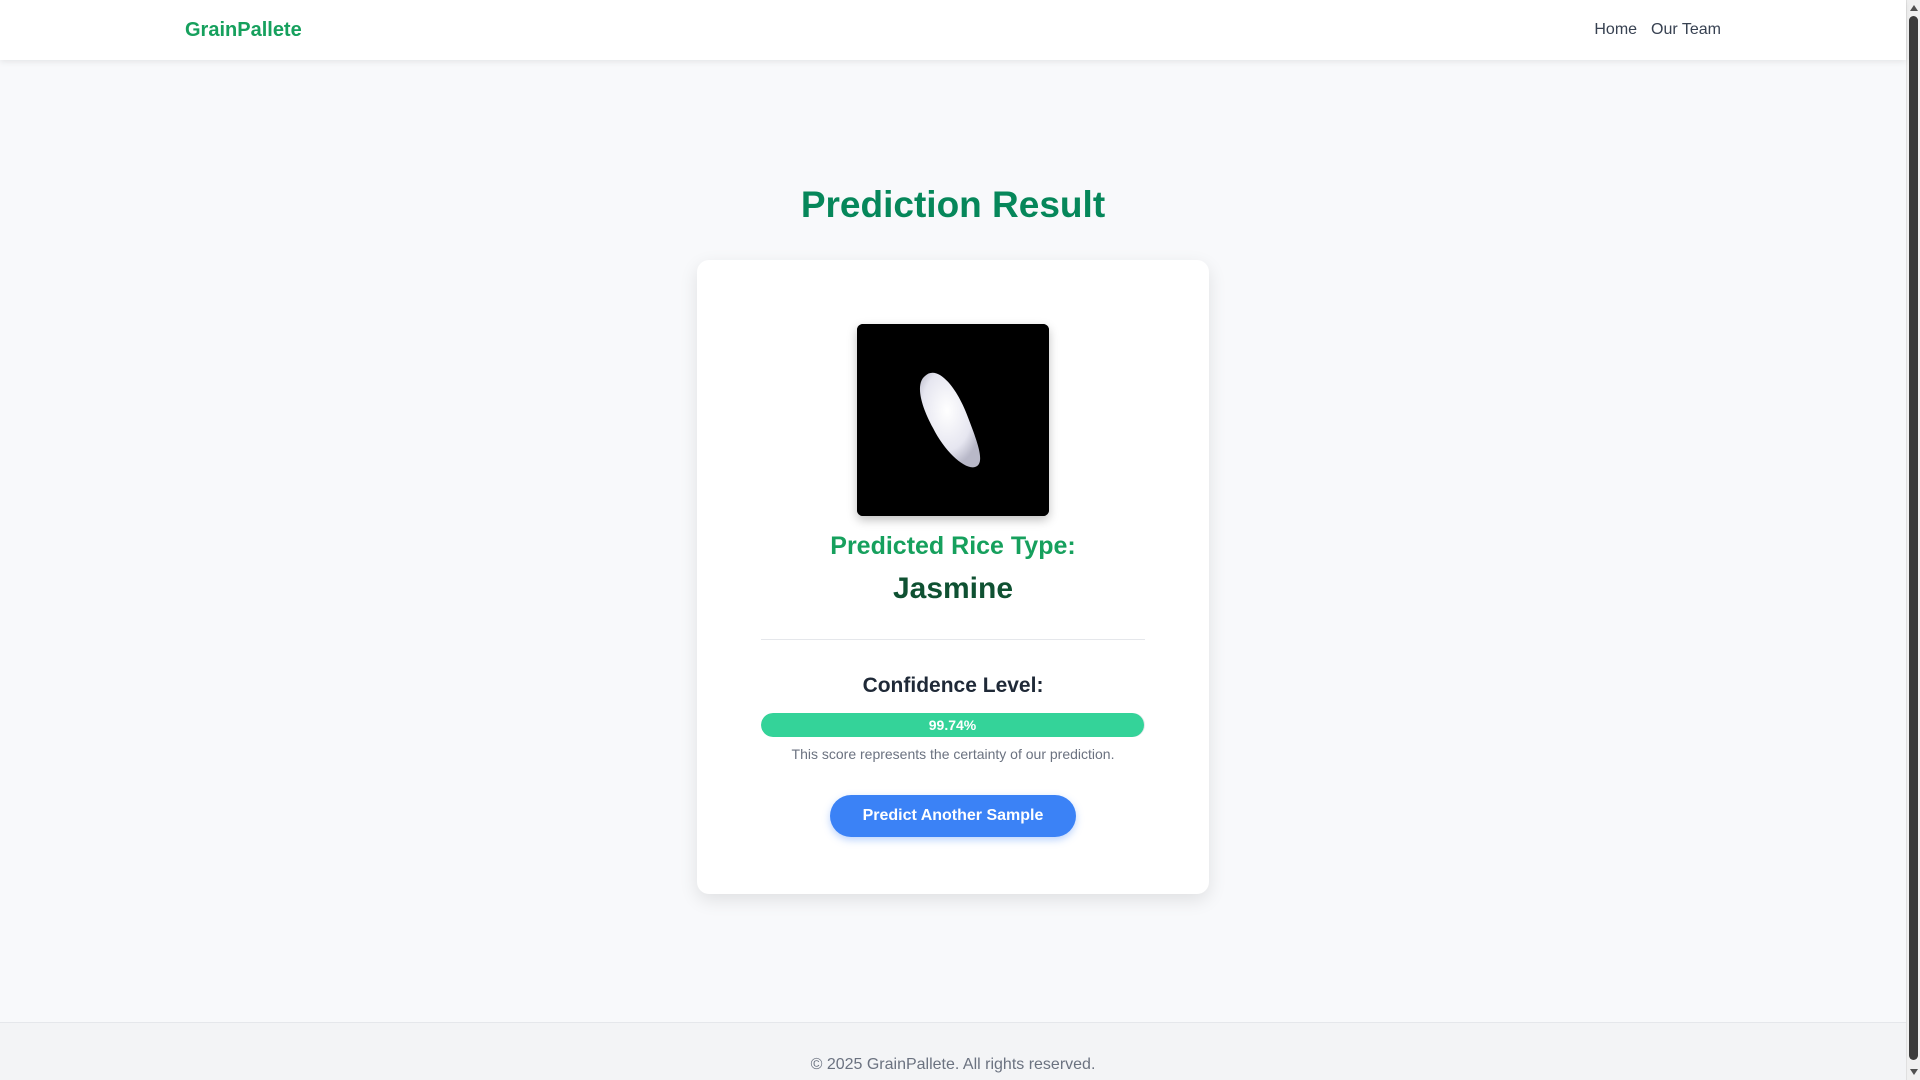  I want to click on navbar: GrainPallete Home Our Team, so click(953, 30).